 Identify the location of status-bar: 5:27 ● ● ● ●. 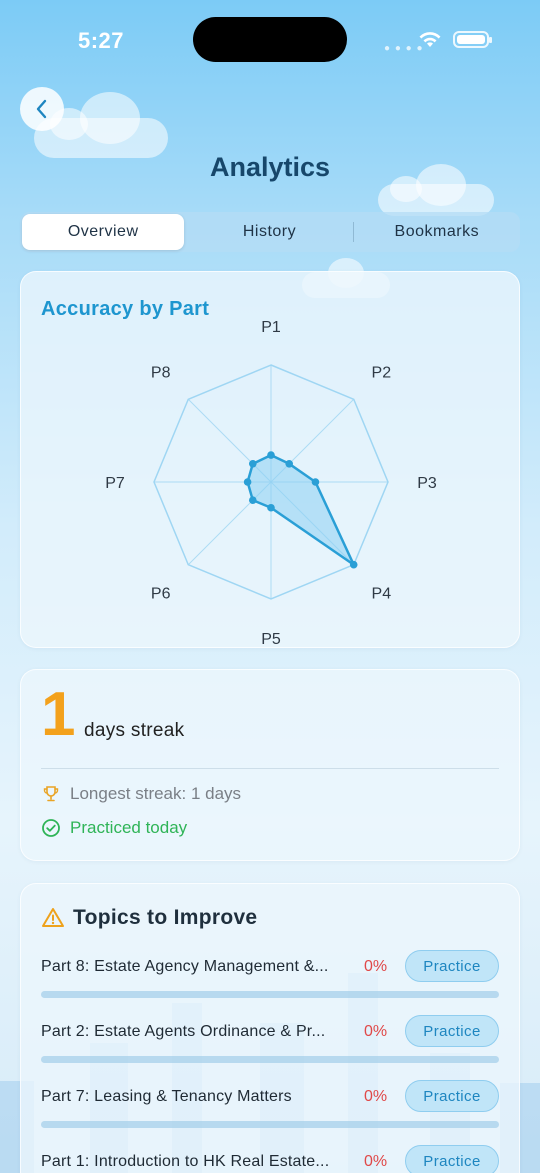
(270, 40).